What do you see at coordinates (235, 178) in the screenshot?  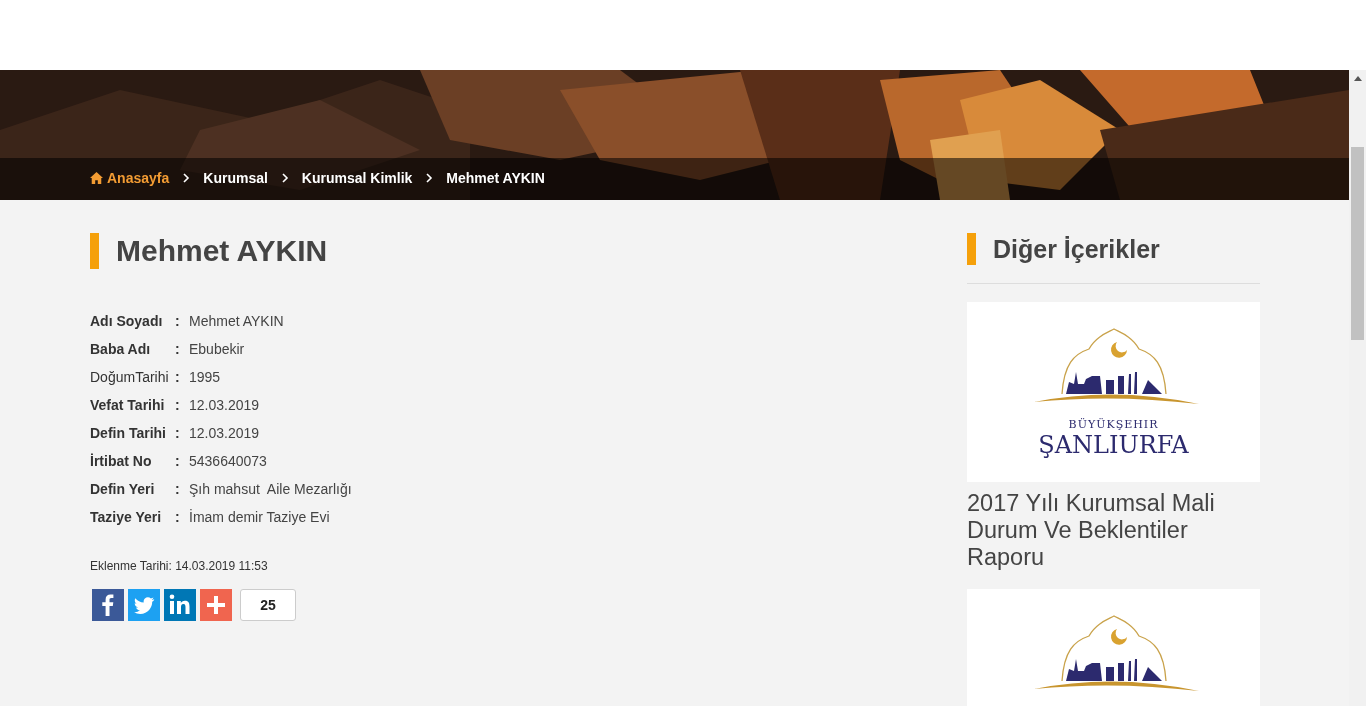 I see `breadcrumb-link: Kurumsal` at bounding box center [235, 178].